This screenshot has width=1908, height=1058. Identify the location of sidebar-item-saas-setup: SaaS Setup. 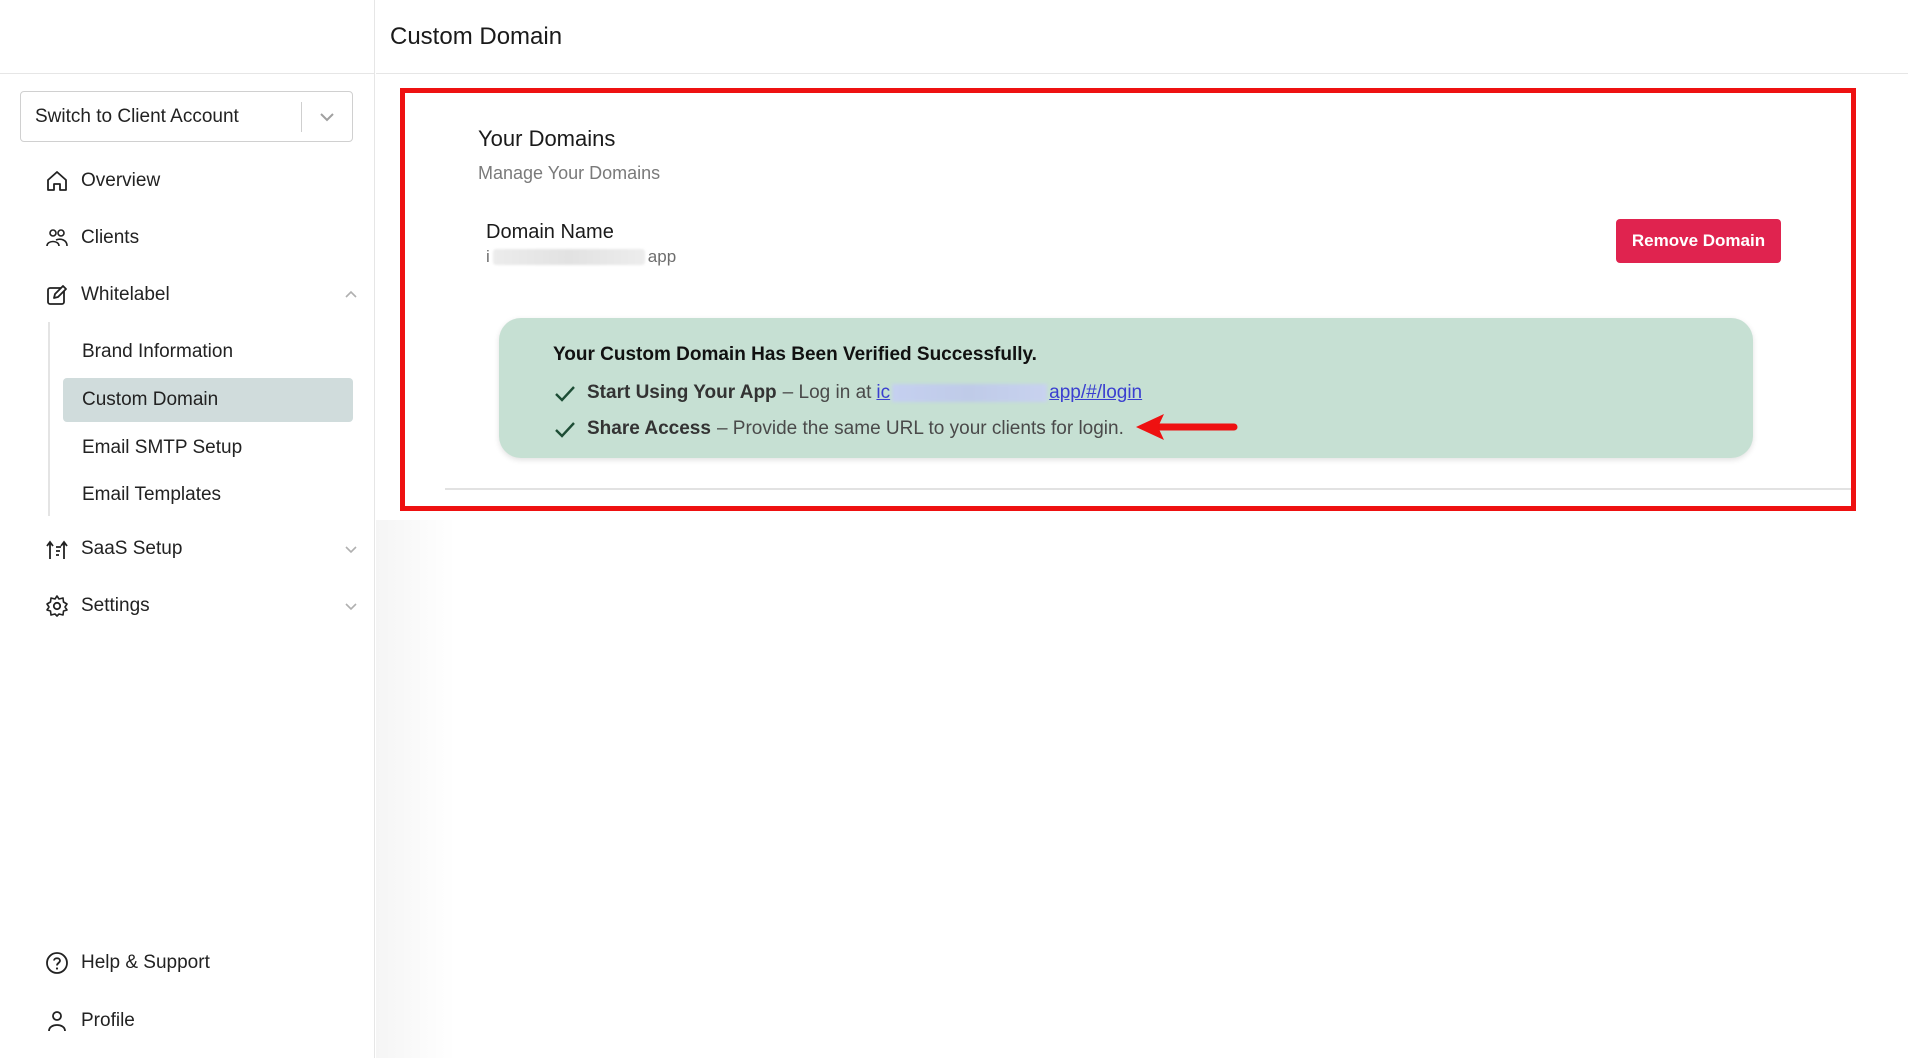
(201, 549).